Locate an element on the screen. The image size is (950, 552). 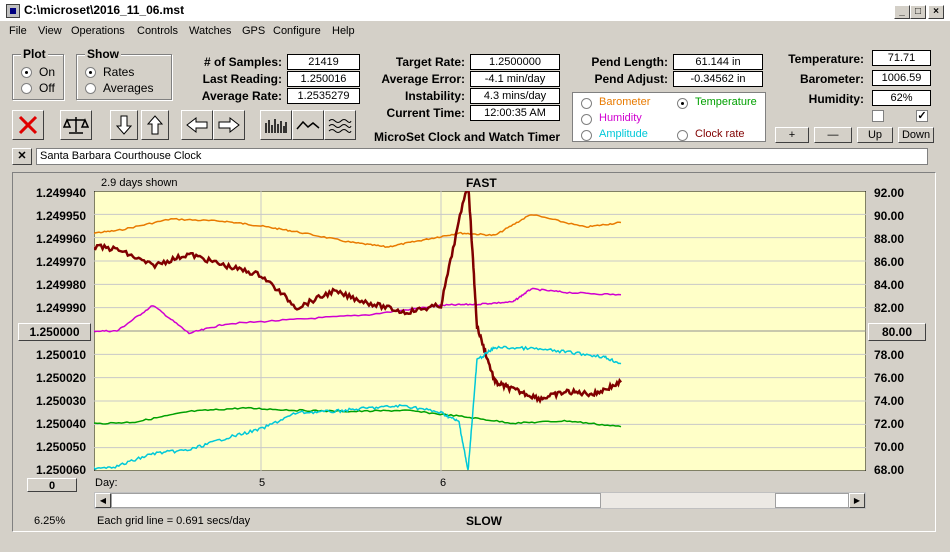
show-rates-label: Rates is located at coordinates (119, 72).